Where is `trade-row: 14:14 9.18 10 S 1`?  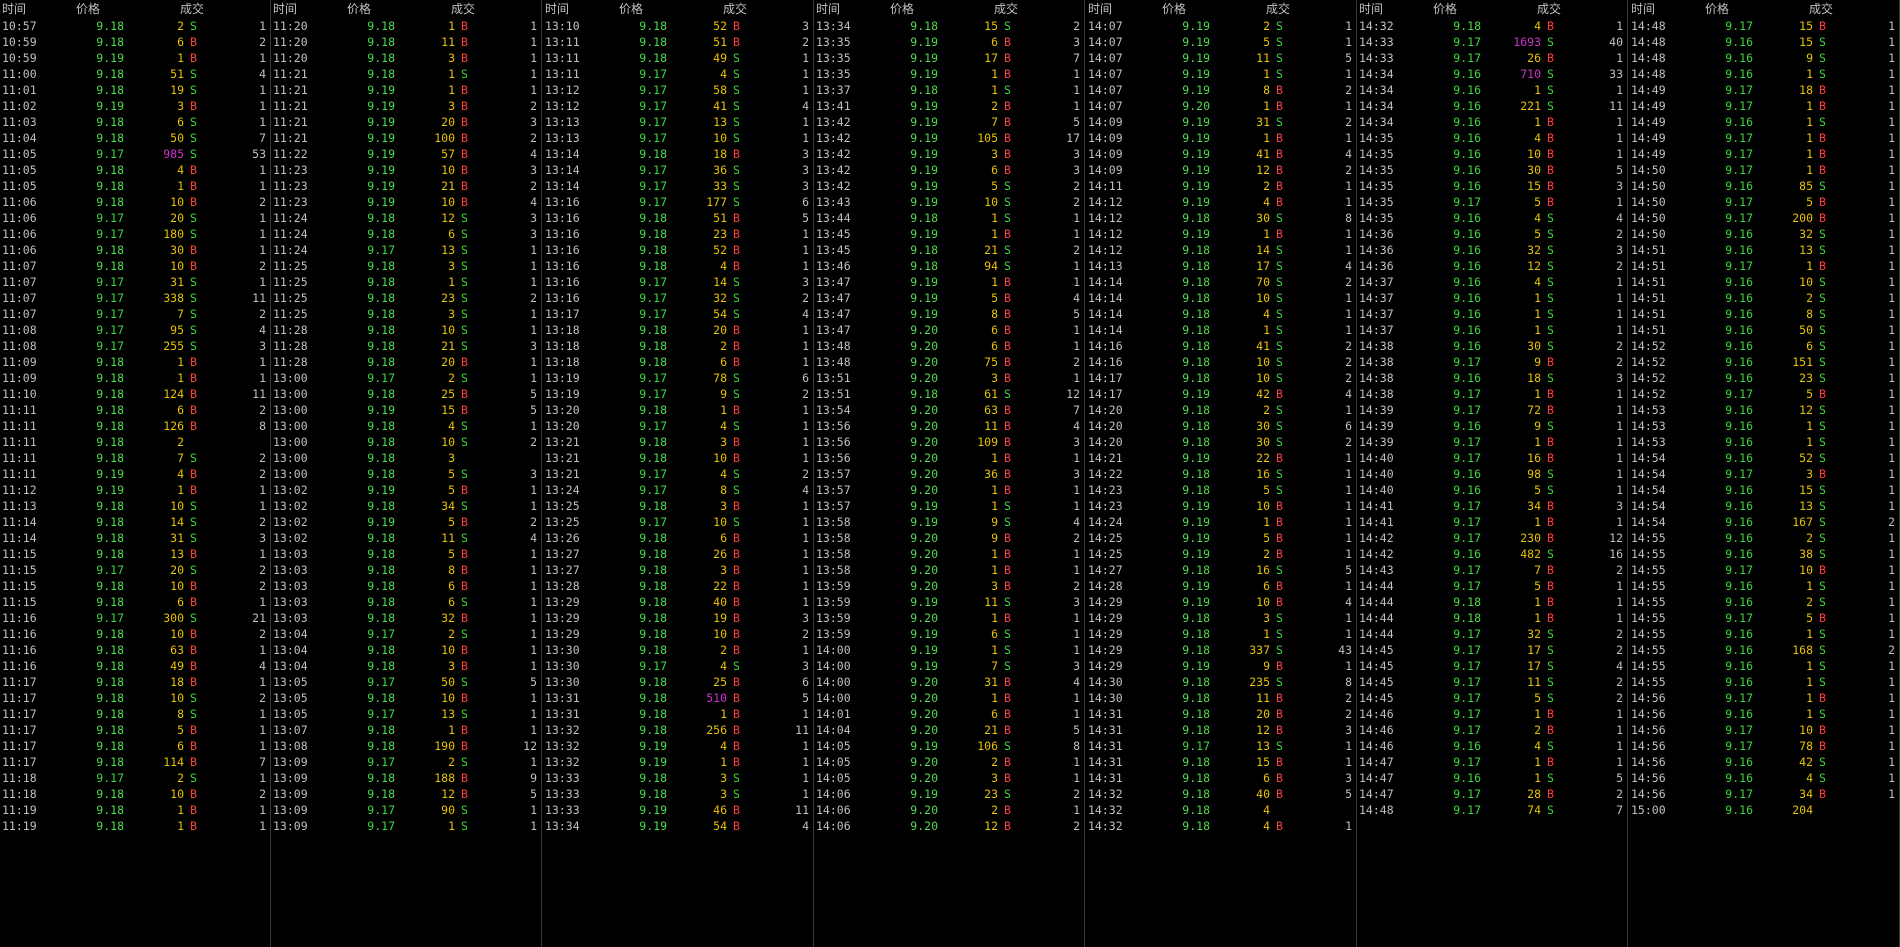
trade-row: 14:14 9.18 10 S 1 is located at coordinates (1221, 298).